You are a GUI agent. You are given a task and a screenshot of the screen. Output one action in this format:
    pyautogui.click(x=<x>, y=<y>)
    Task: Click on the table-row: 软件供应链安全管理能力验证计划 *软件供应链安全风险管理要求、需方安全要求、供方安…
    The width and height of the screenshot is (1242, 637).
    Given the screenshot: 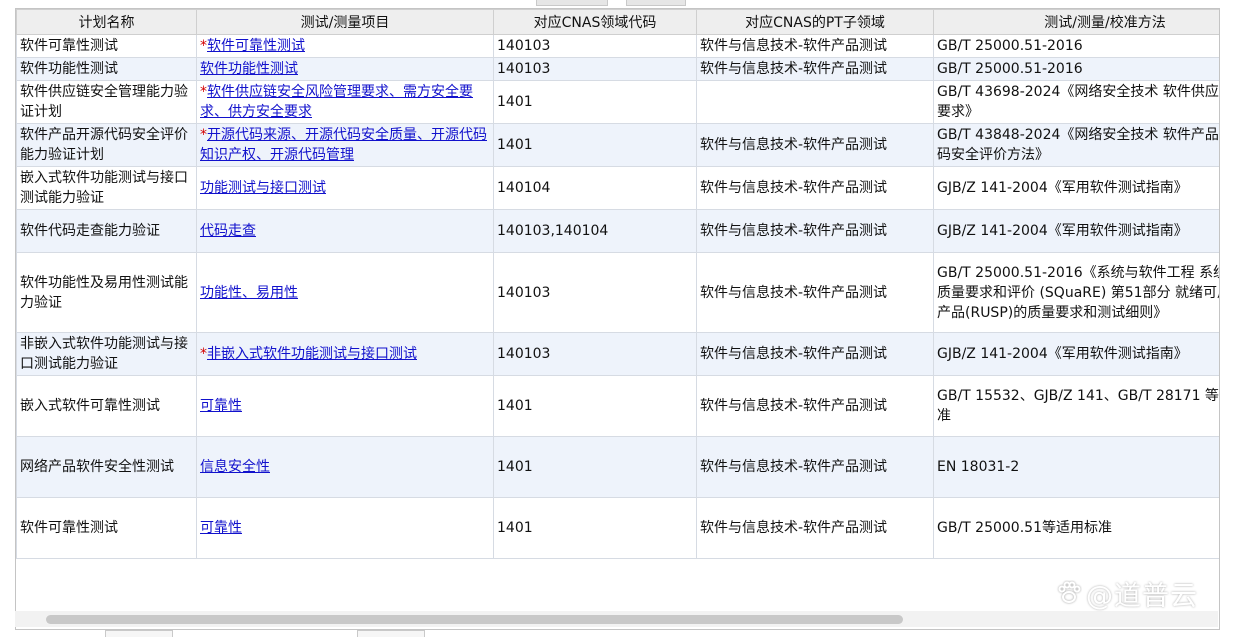 What is the action you would take?
    pyautogui.click(x=617, y=102)
    